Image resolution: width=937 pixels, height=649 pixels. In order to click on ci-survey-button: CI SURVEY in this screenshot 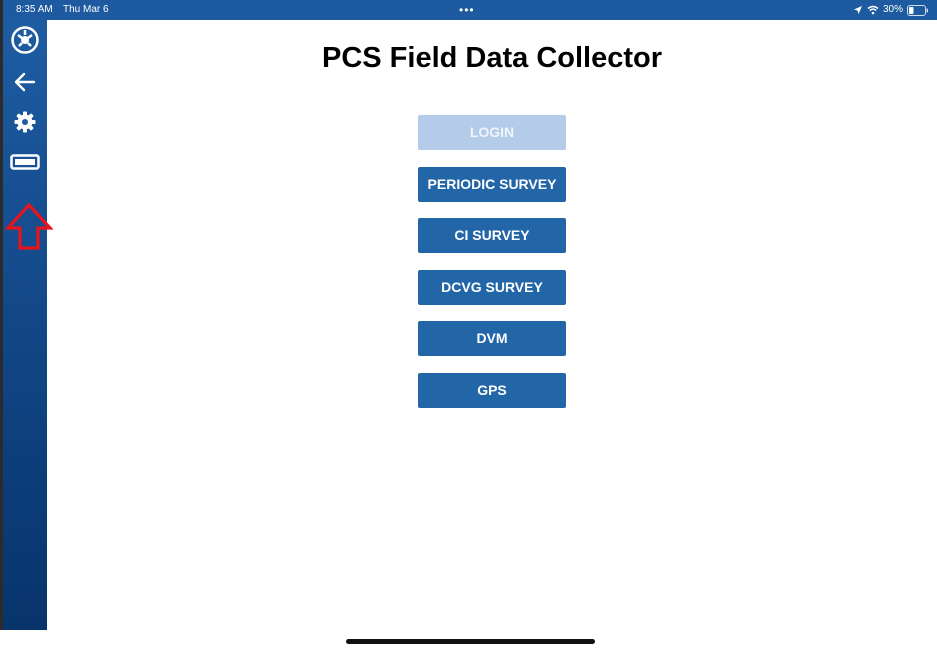, I will do `click(492, 235)`.